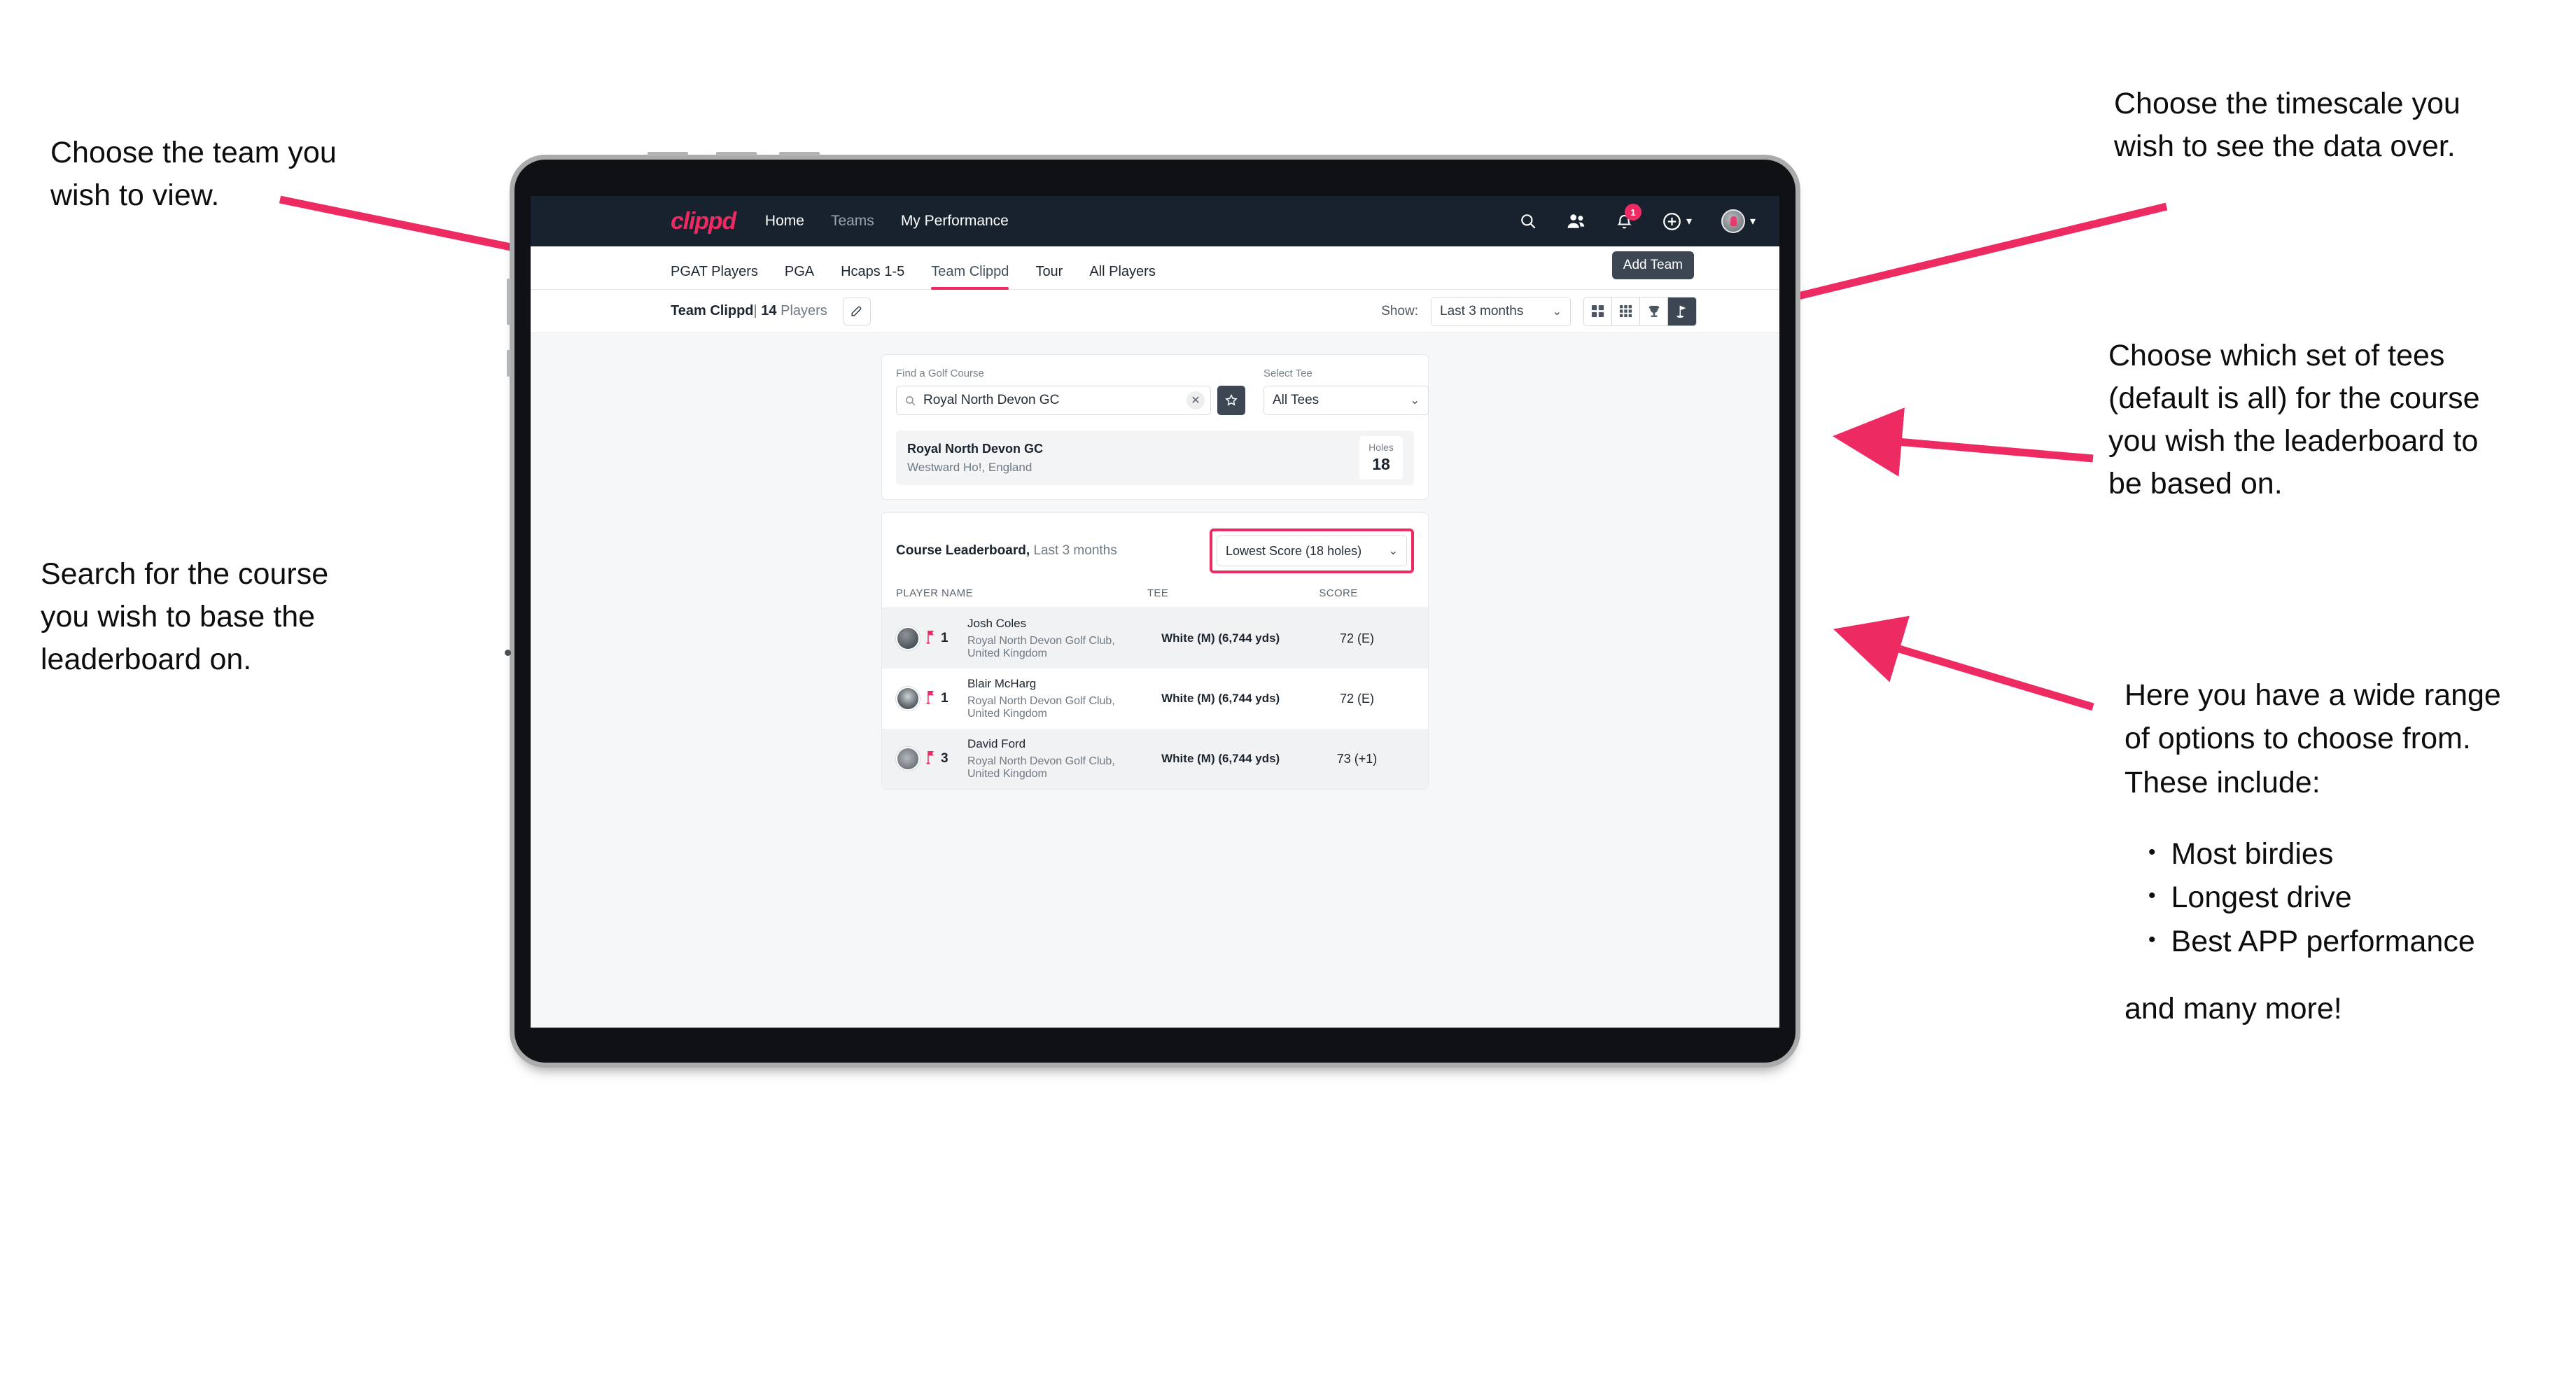  I want to click on navbar-links: Home Teams My Performance, so click(887, 221).